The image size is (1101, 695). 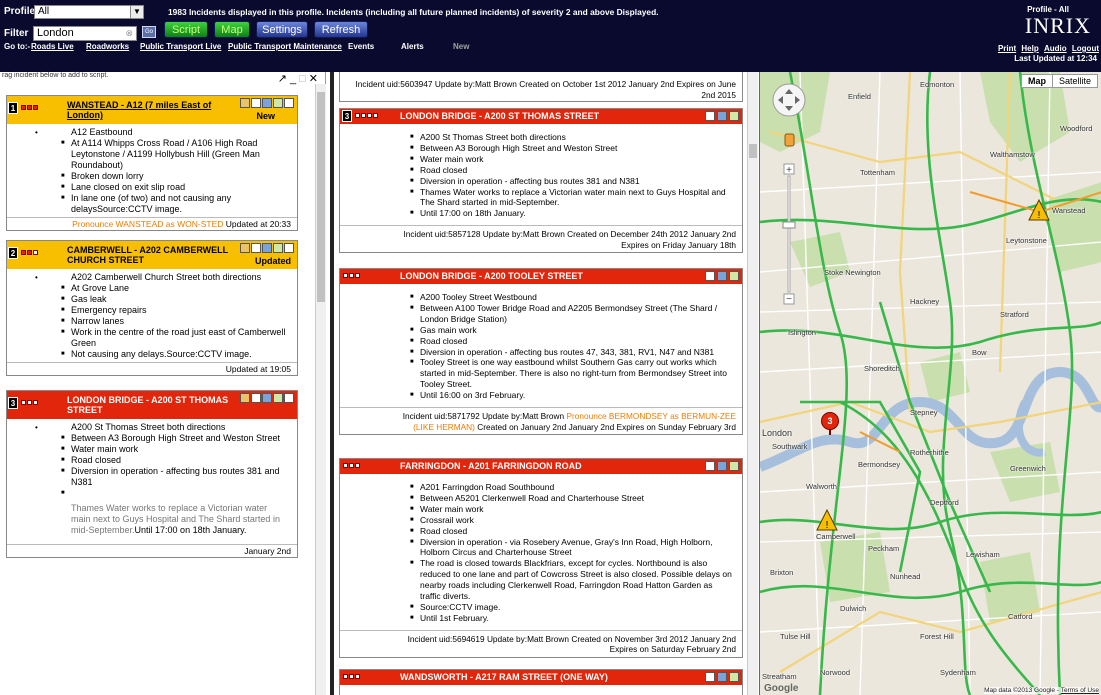 What do you see at coordinates (884, 548) in the screenshot?
I see `map-label: Peckham` at bounding box center [884, 548].